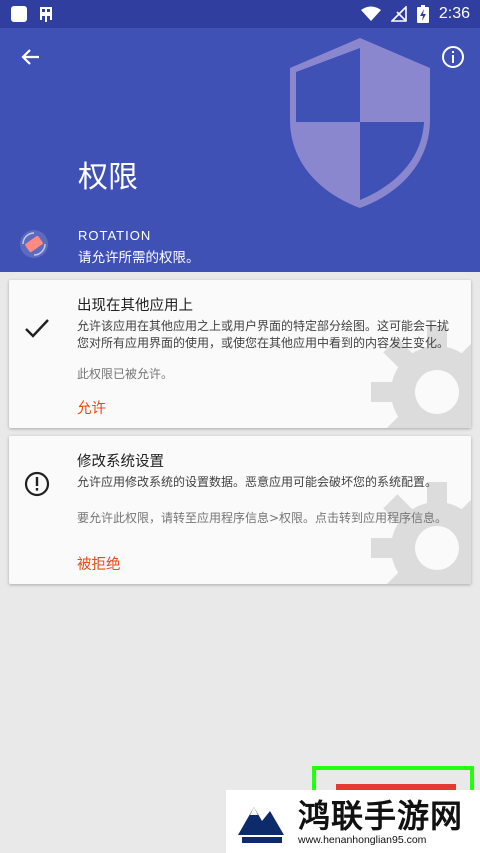 Image resolution: width=480 pixels, height=853 pixels. Describe the element at coordinates (135, 306) in the screenshot. I see `card-title: 出现在其他应用上` at that location.